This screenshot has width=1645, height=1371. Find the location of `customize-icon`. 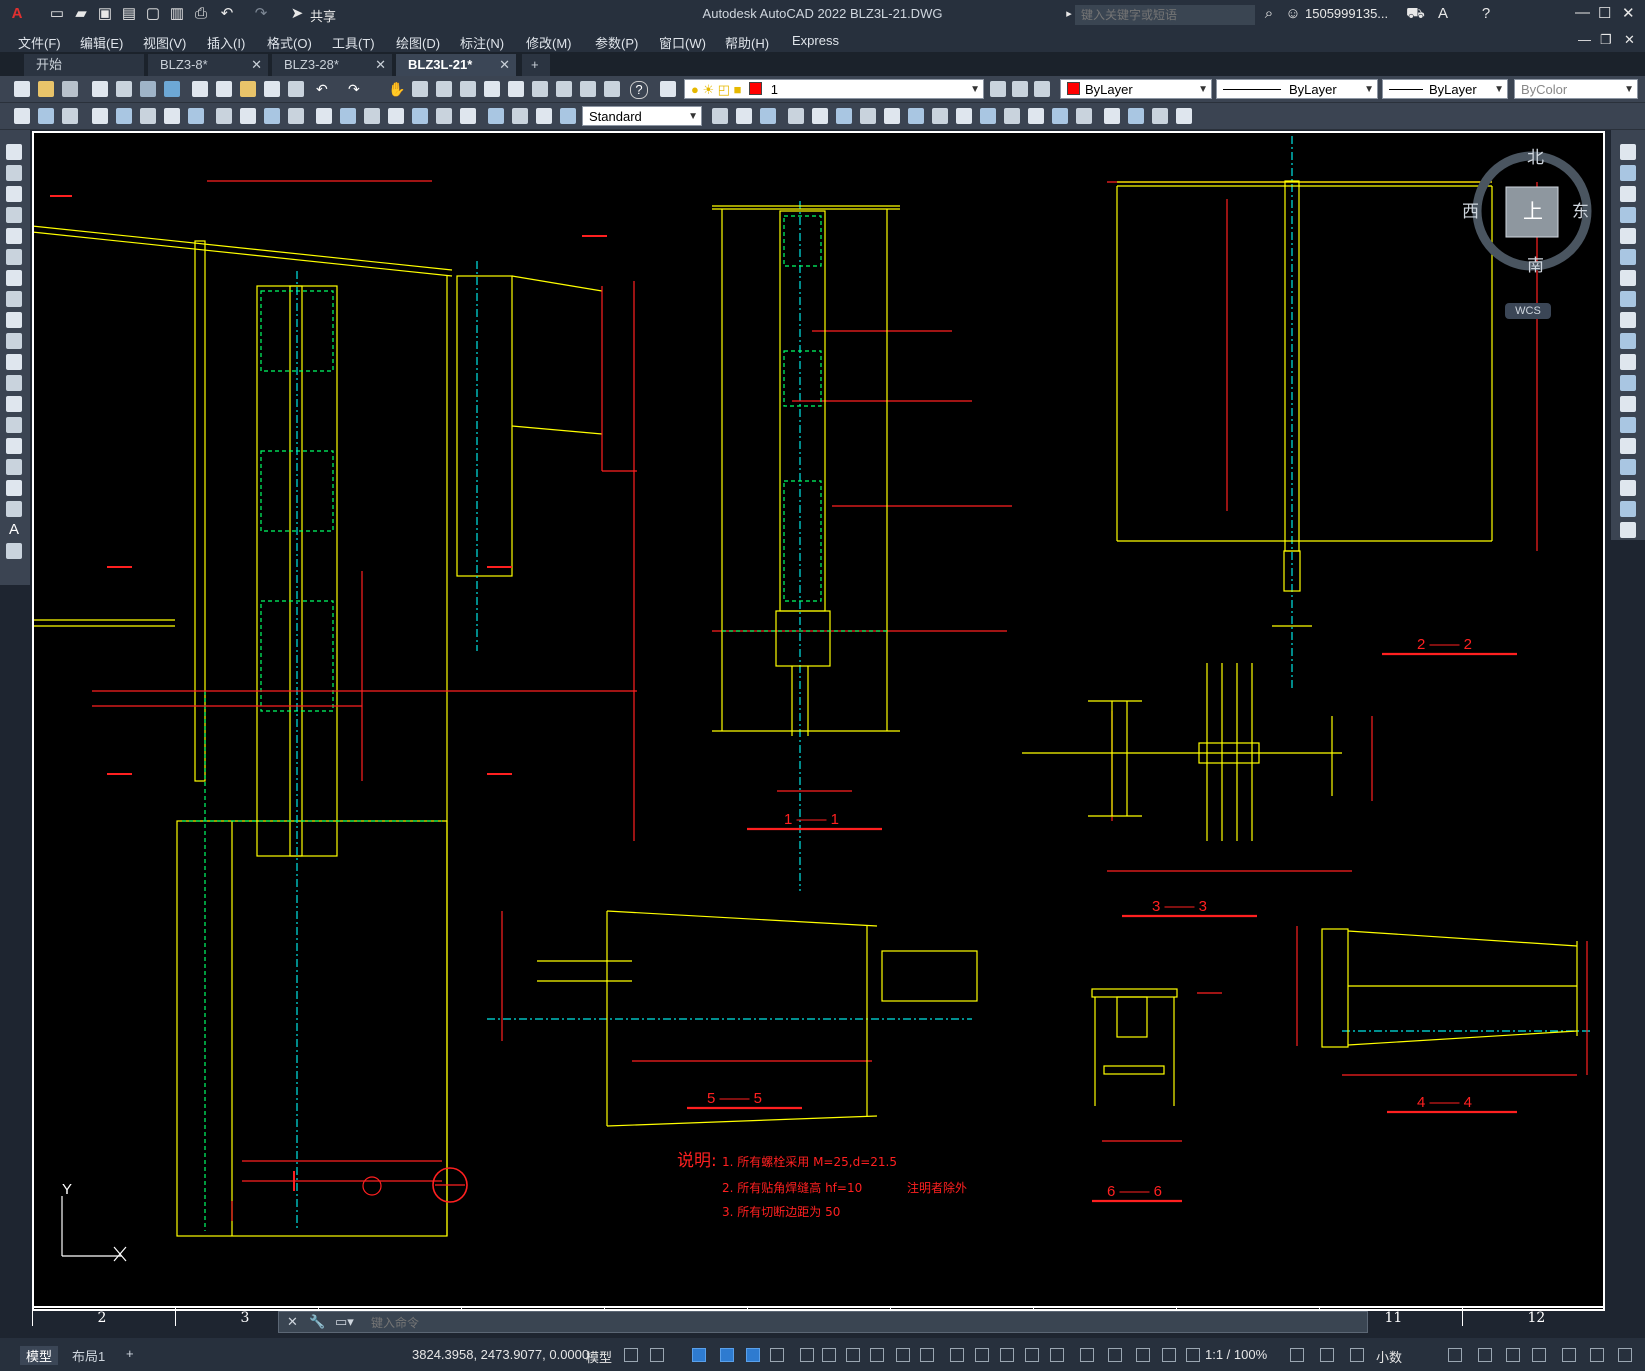

customize-icon is located at coordinates (1513, 1355).